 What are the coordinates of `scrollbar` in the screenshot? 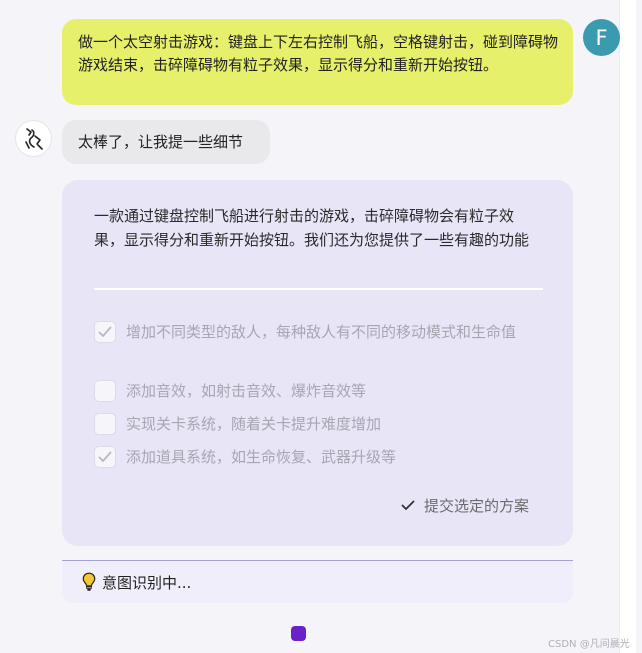 It's located at (627, 326).